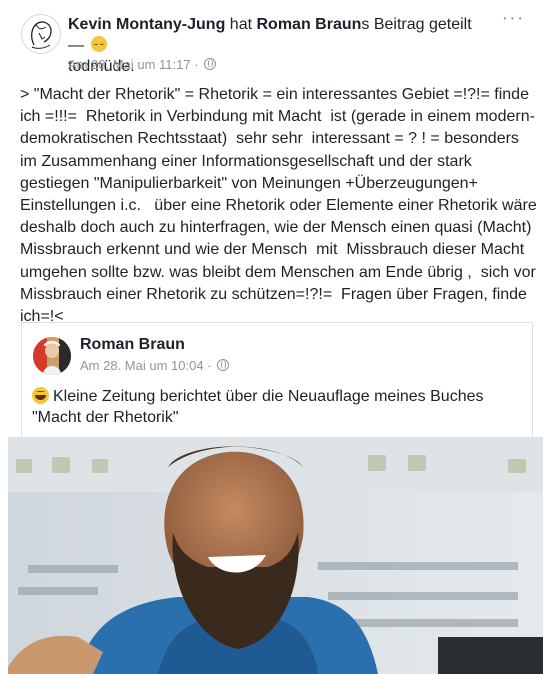 Image resolution: width=543 pixels, height=674 pixels. Describe the element at coordinates (40, 395) in the screenshot. I see `laughing-face-emoji-icon` at that location.